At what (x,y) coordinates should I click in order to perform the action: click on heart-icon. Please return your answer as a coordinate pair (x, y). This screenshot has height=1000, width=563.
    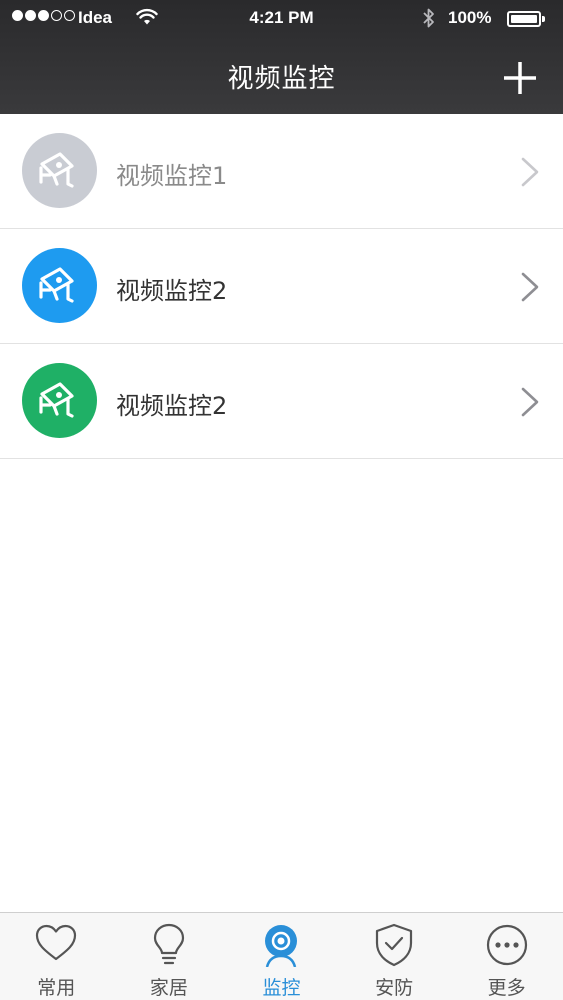
    Looking at the image, I should click on (56, 942).